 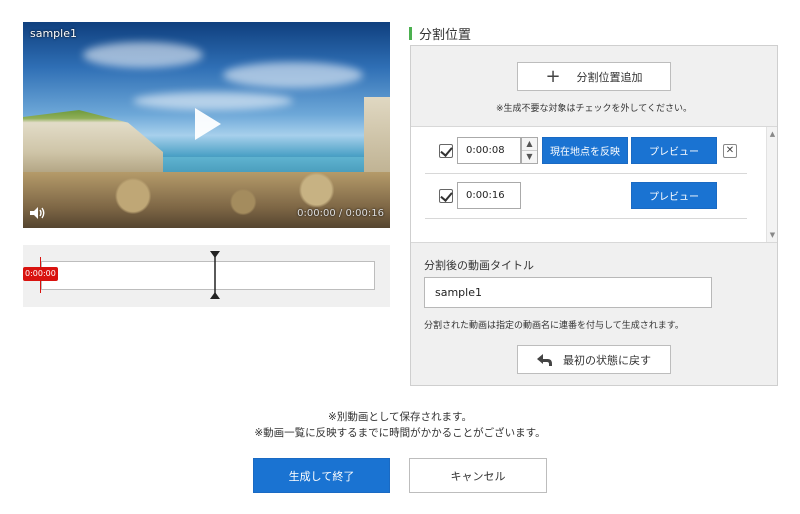 What do you see at coordinates (321, 475) in the screenshot?
I see `generate-and-finish-button: 生成して終了` at bounding box center [321, 475].